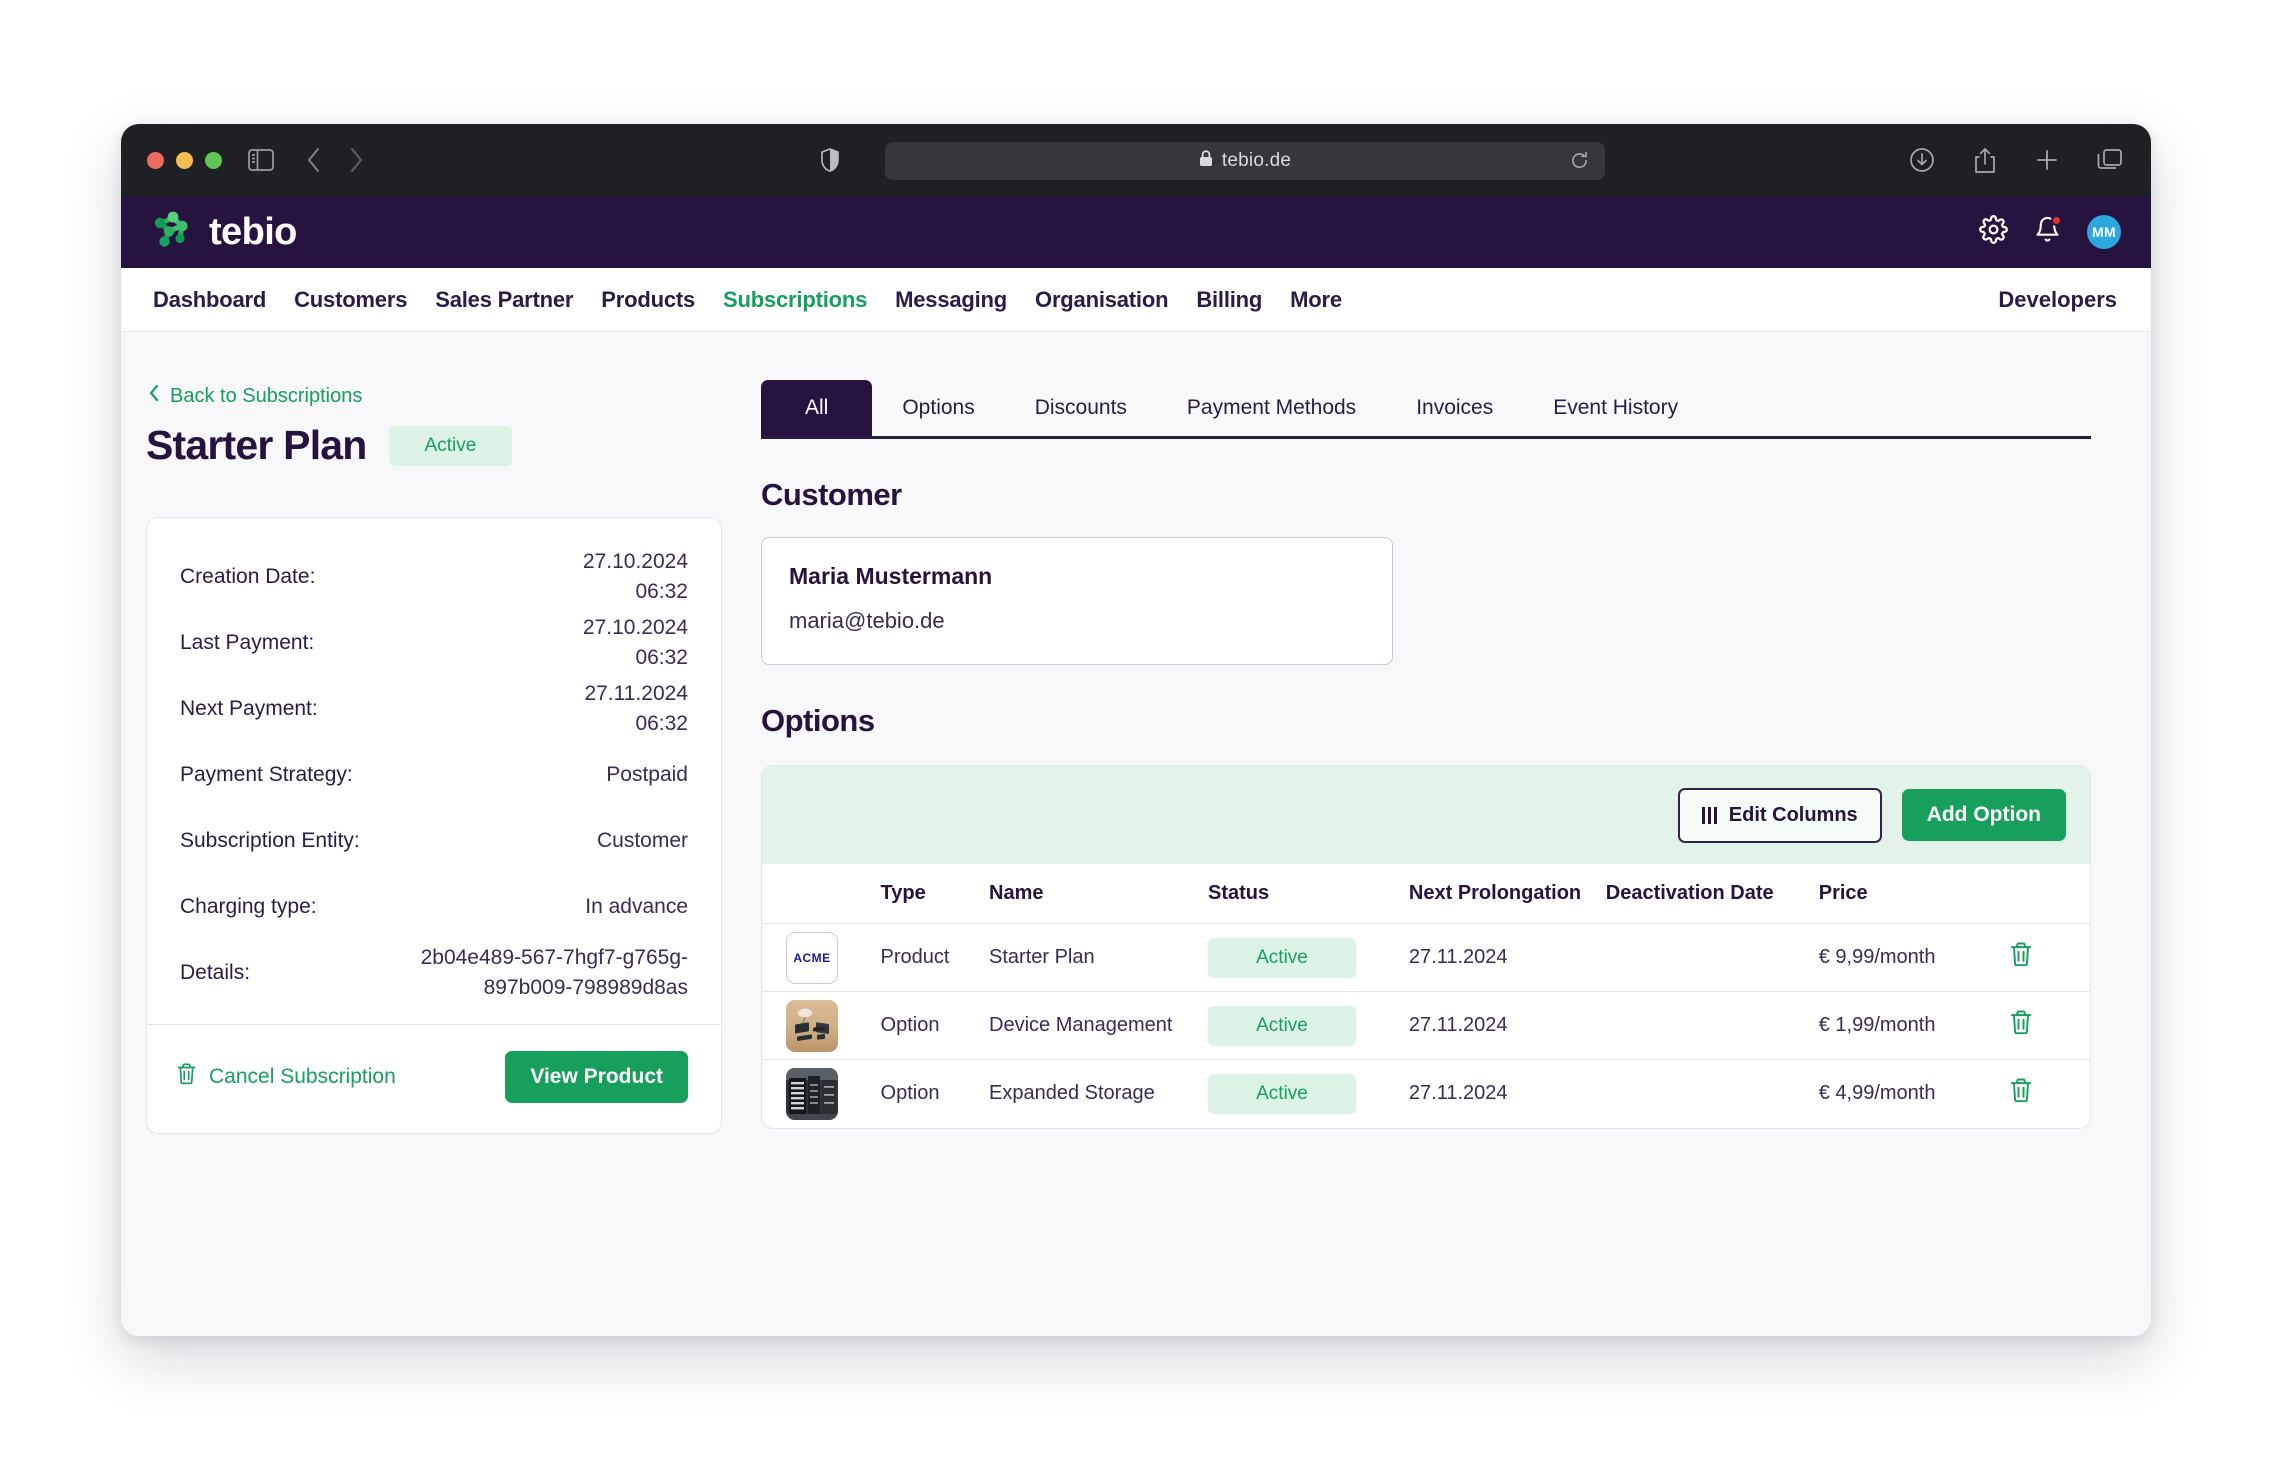 The height and width of the screenshot is (1460, 2272). Describe the element at coordinates (434, 1079) in the screenshot. I see `detail-card-footer: Cancel Subscription View Product` at that location.